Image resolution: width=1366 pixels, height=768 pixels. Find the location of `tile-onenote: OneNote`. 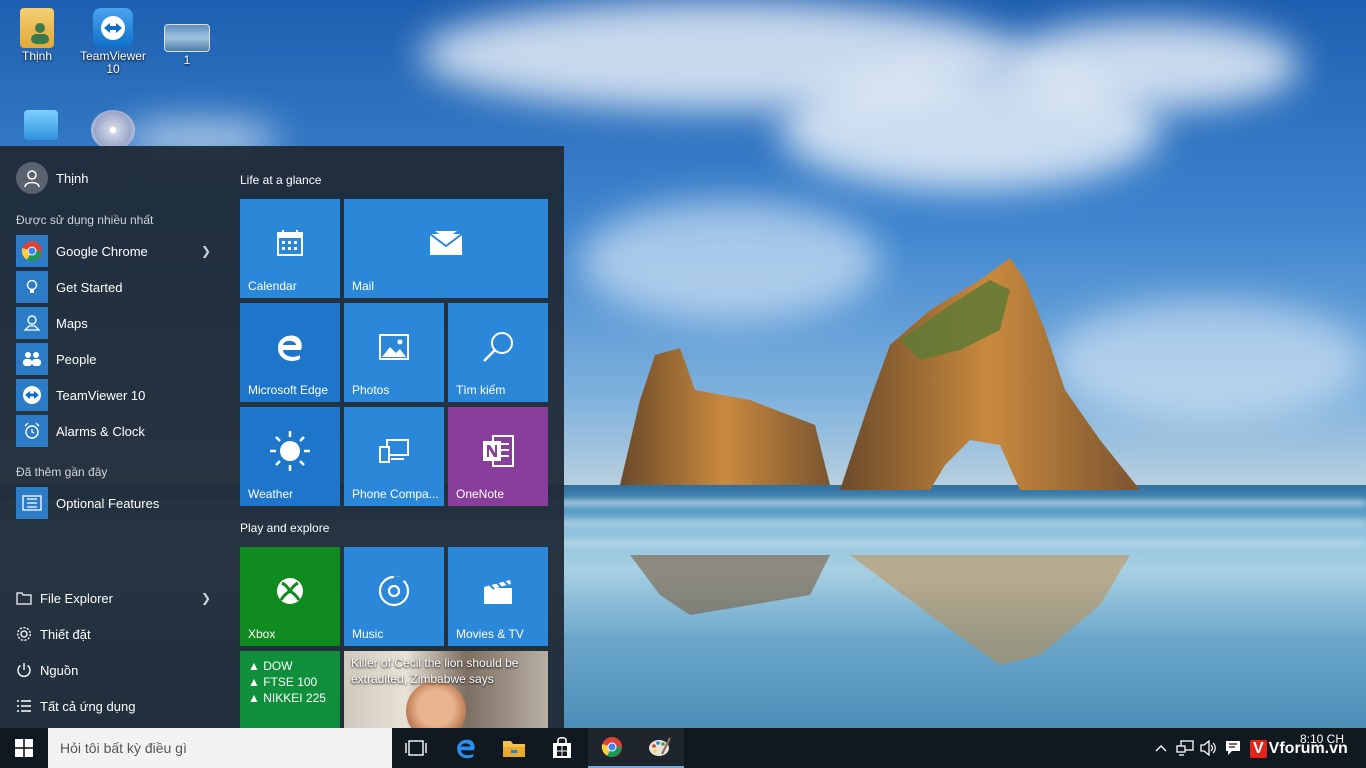

tile-onenote: OneNote is located at coordinates (498, 456).